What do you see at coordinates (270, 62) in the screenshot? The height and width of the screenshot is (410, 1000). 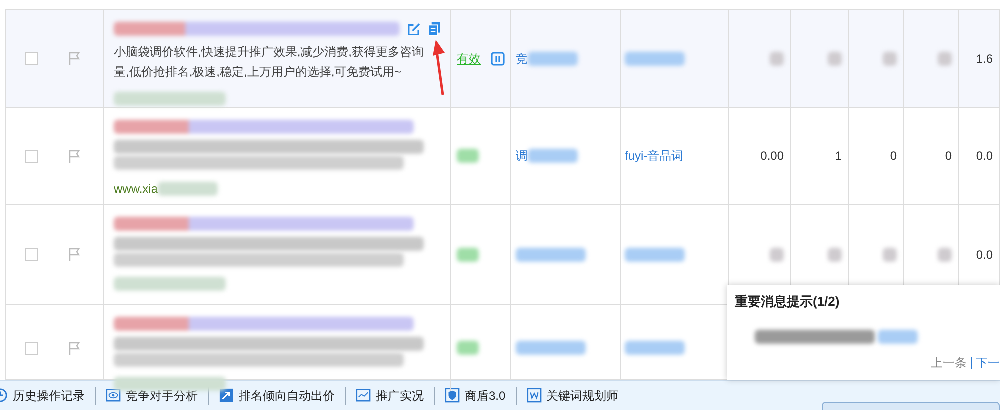 I see `ad-description: 小脑袋调价软件,快速提升推广效果,减少消费,获得更多咨询量,低价抢排名,极速,稳定,上万用户的选择,可免费试用~` at bounding box center [270, 62].